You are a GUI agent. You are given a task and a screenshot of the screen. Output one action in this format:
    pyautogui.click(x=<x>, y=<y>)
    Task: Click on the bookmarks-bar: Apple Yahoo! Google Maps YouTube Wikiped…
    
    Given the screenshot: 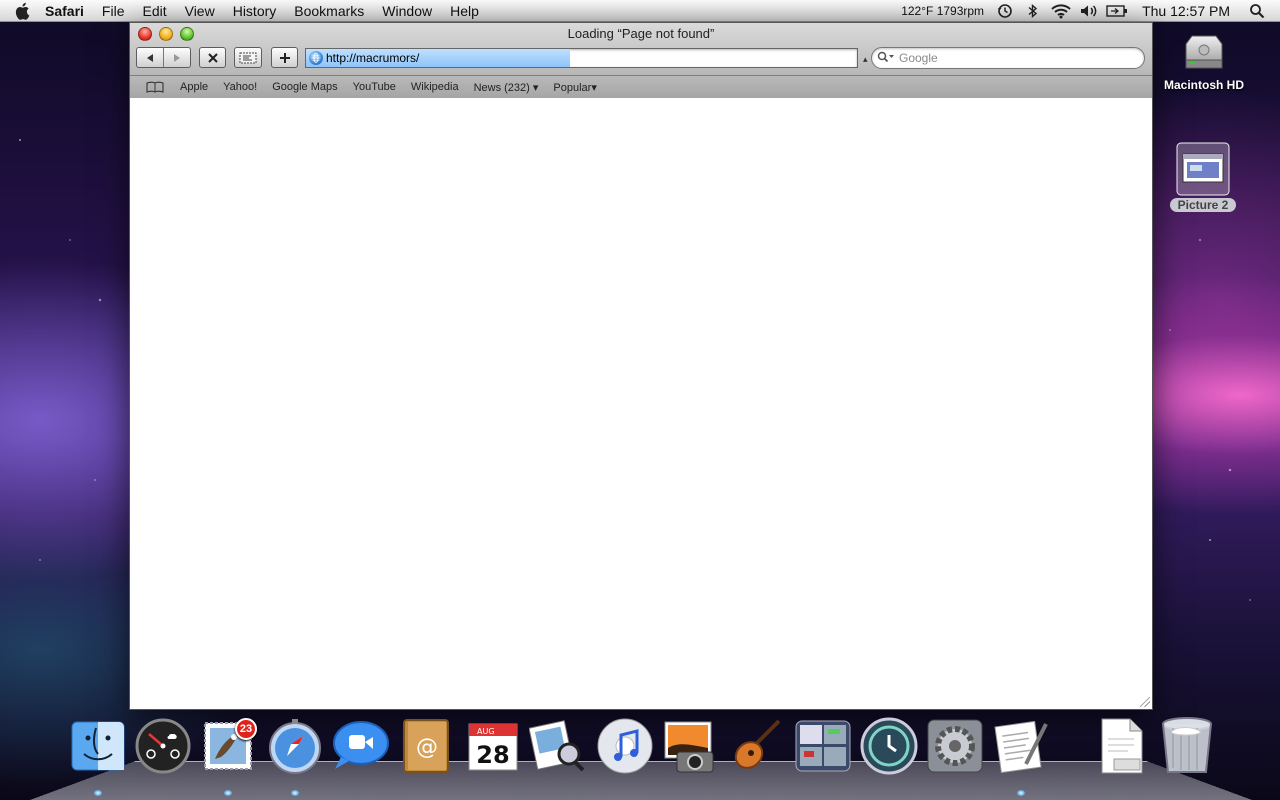 What is the action you would take?
    pyautogui.click(x=641, y=86)
    